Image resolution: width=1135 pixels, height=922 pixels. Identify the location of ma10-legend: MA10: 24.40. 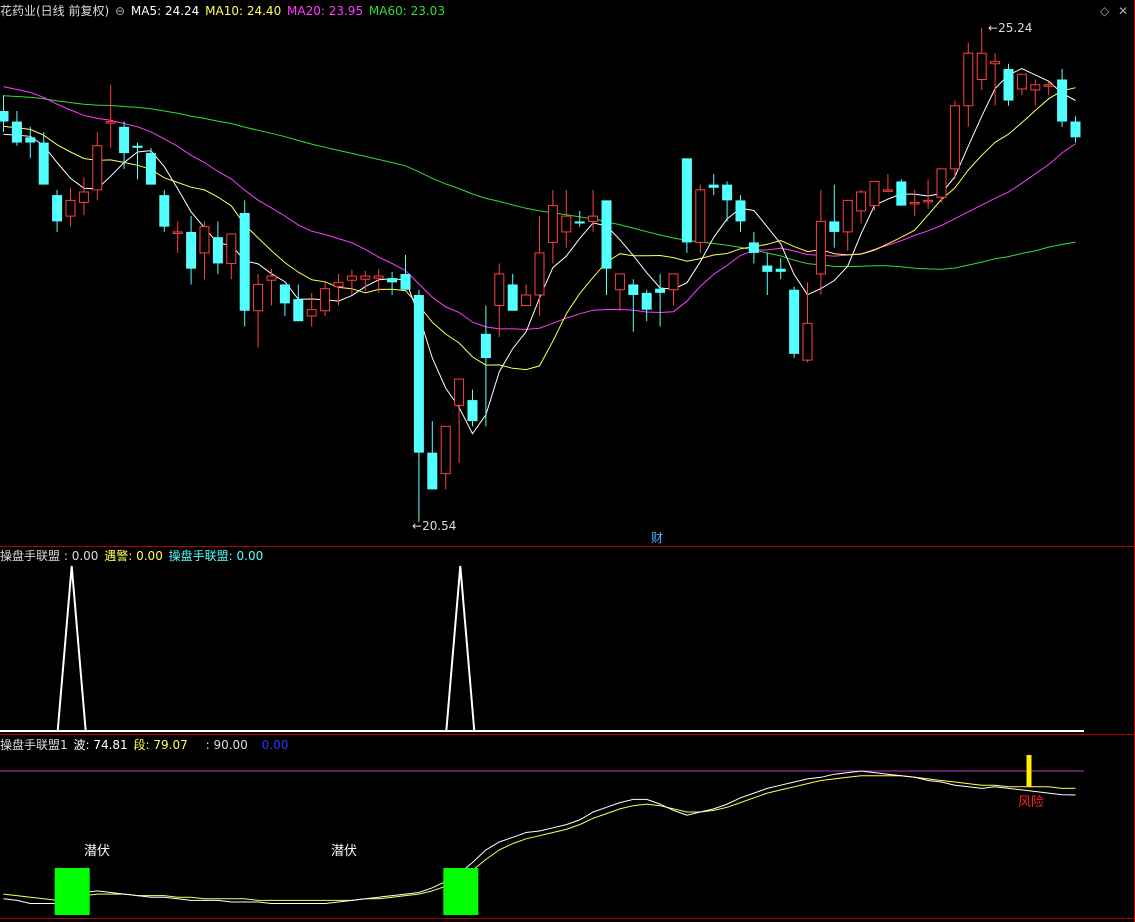
(243, 11).